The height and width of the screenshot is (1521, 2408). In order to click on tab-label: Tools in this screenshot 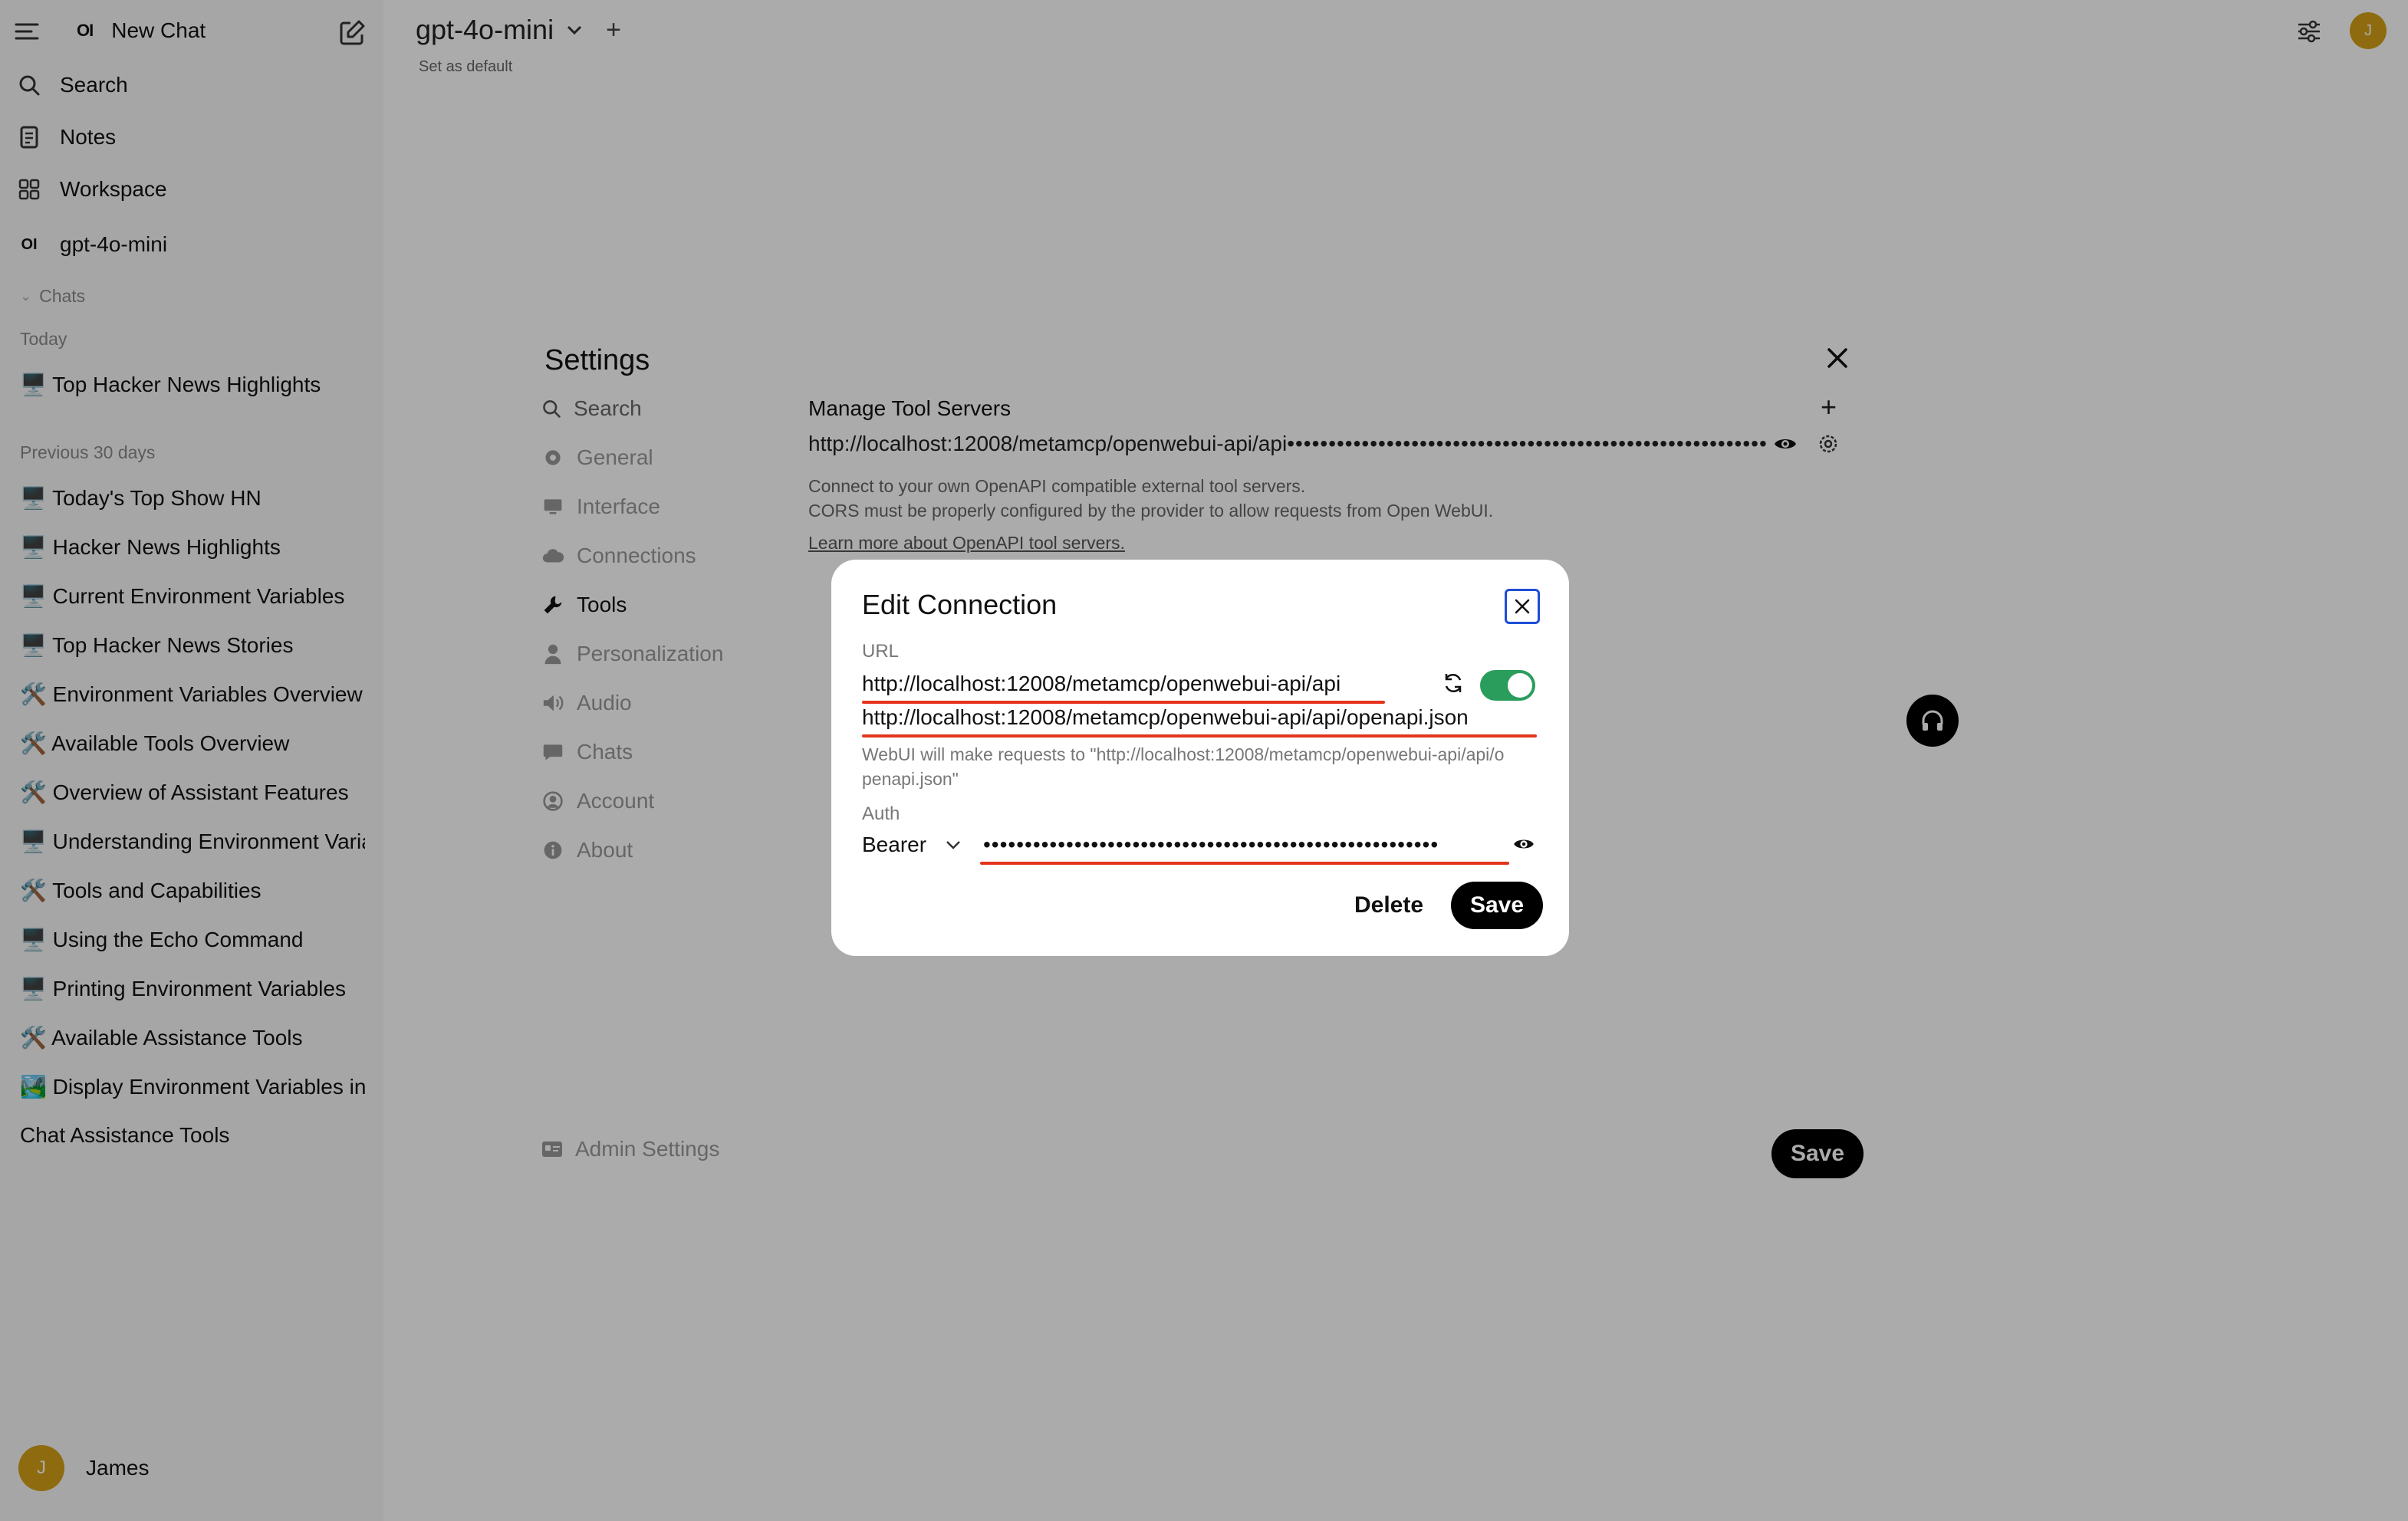, I will do `click(602, 604)`.